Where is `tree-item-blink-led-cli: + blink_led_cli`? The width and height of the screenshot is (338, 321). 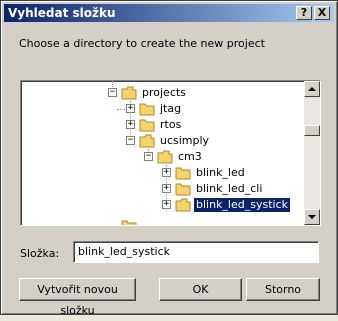
tree-item-blink-led-cli: + blink_led_cli is located at coordinates (163, 189).